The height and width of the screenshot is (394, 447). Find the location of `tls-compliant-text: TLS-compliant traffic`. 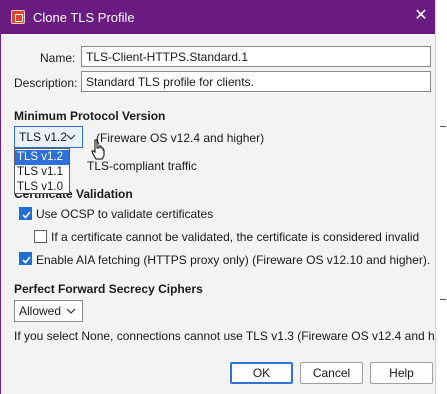

tls-compliant-text: TLS-compliant traffic is located at coordinates (142, 166).